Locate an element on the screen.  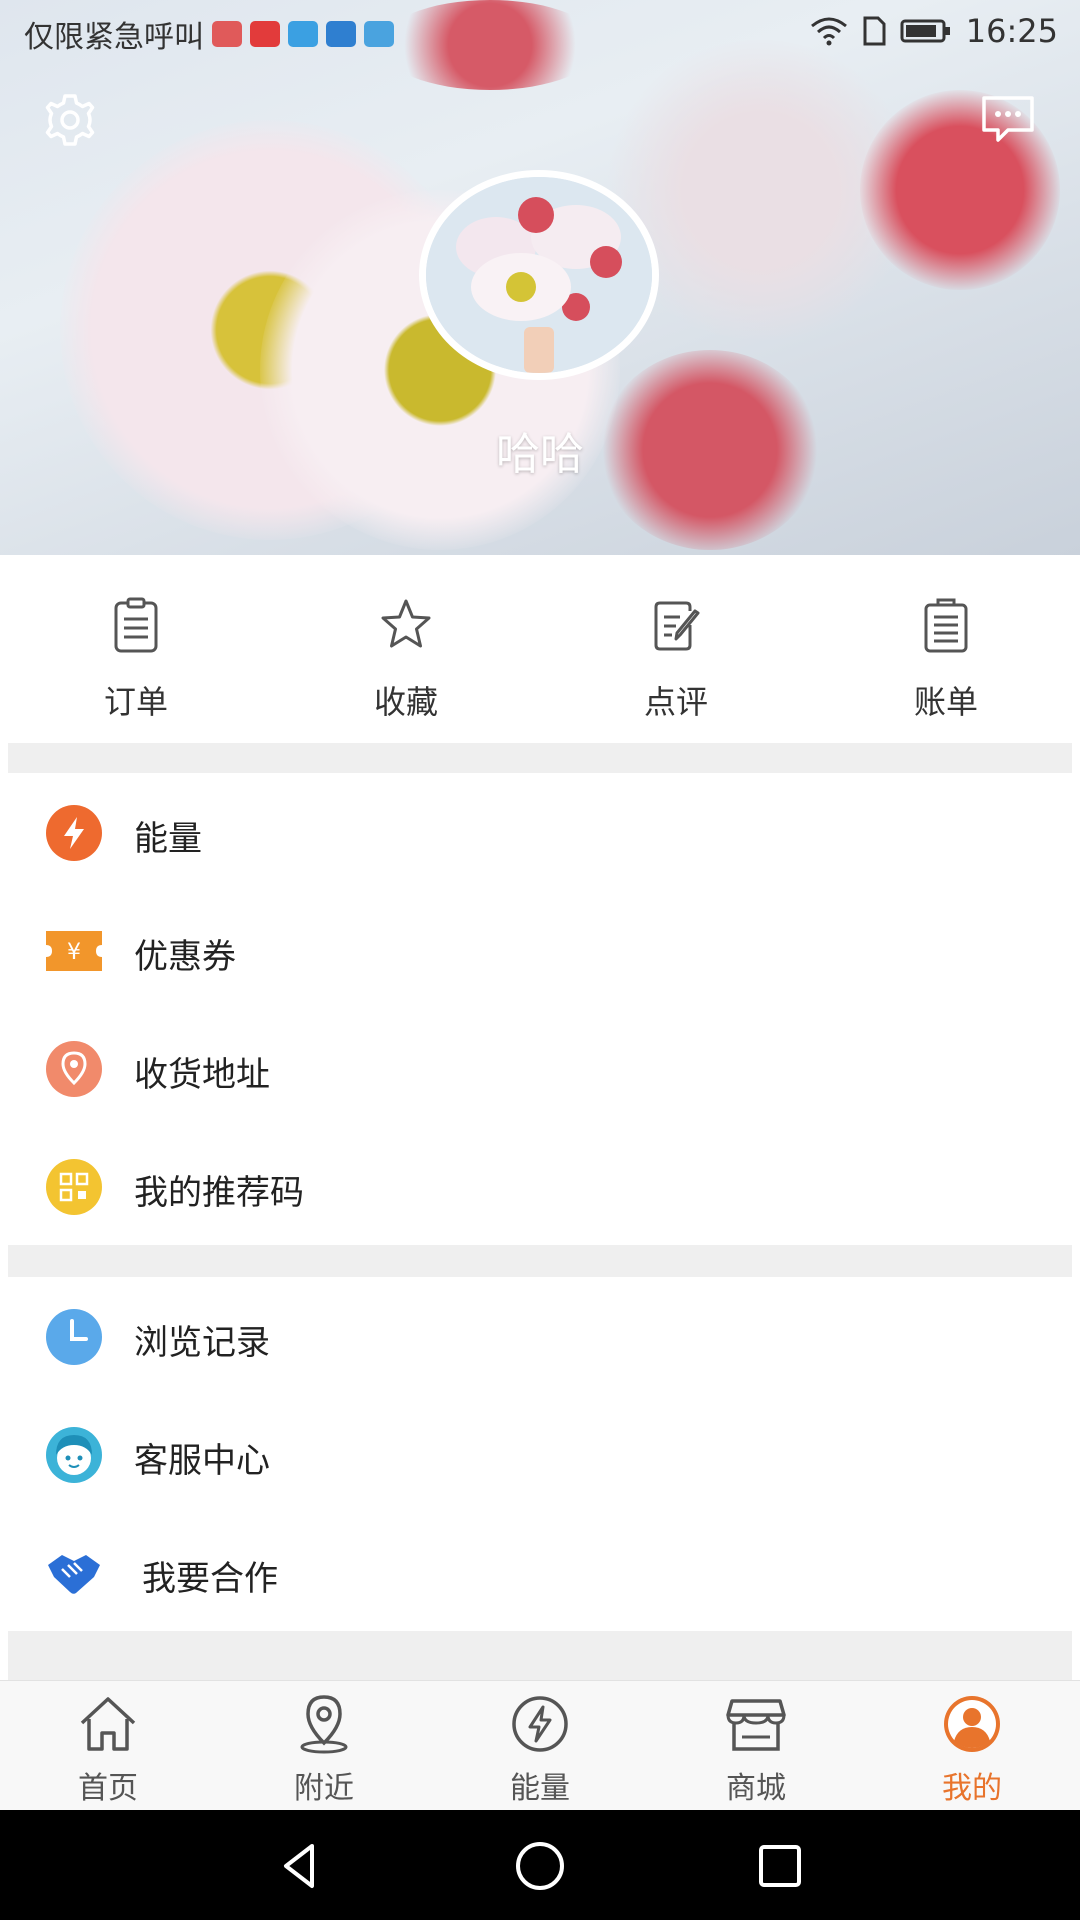
customer-service-icon is located at coordinates (74, 1455).